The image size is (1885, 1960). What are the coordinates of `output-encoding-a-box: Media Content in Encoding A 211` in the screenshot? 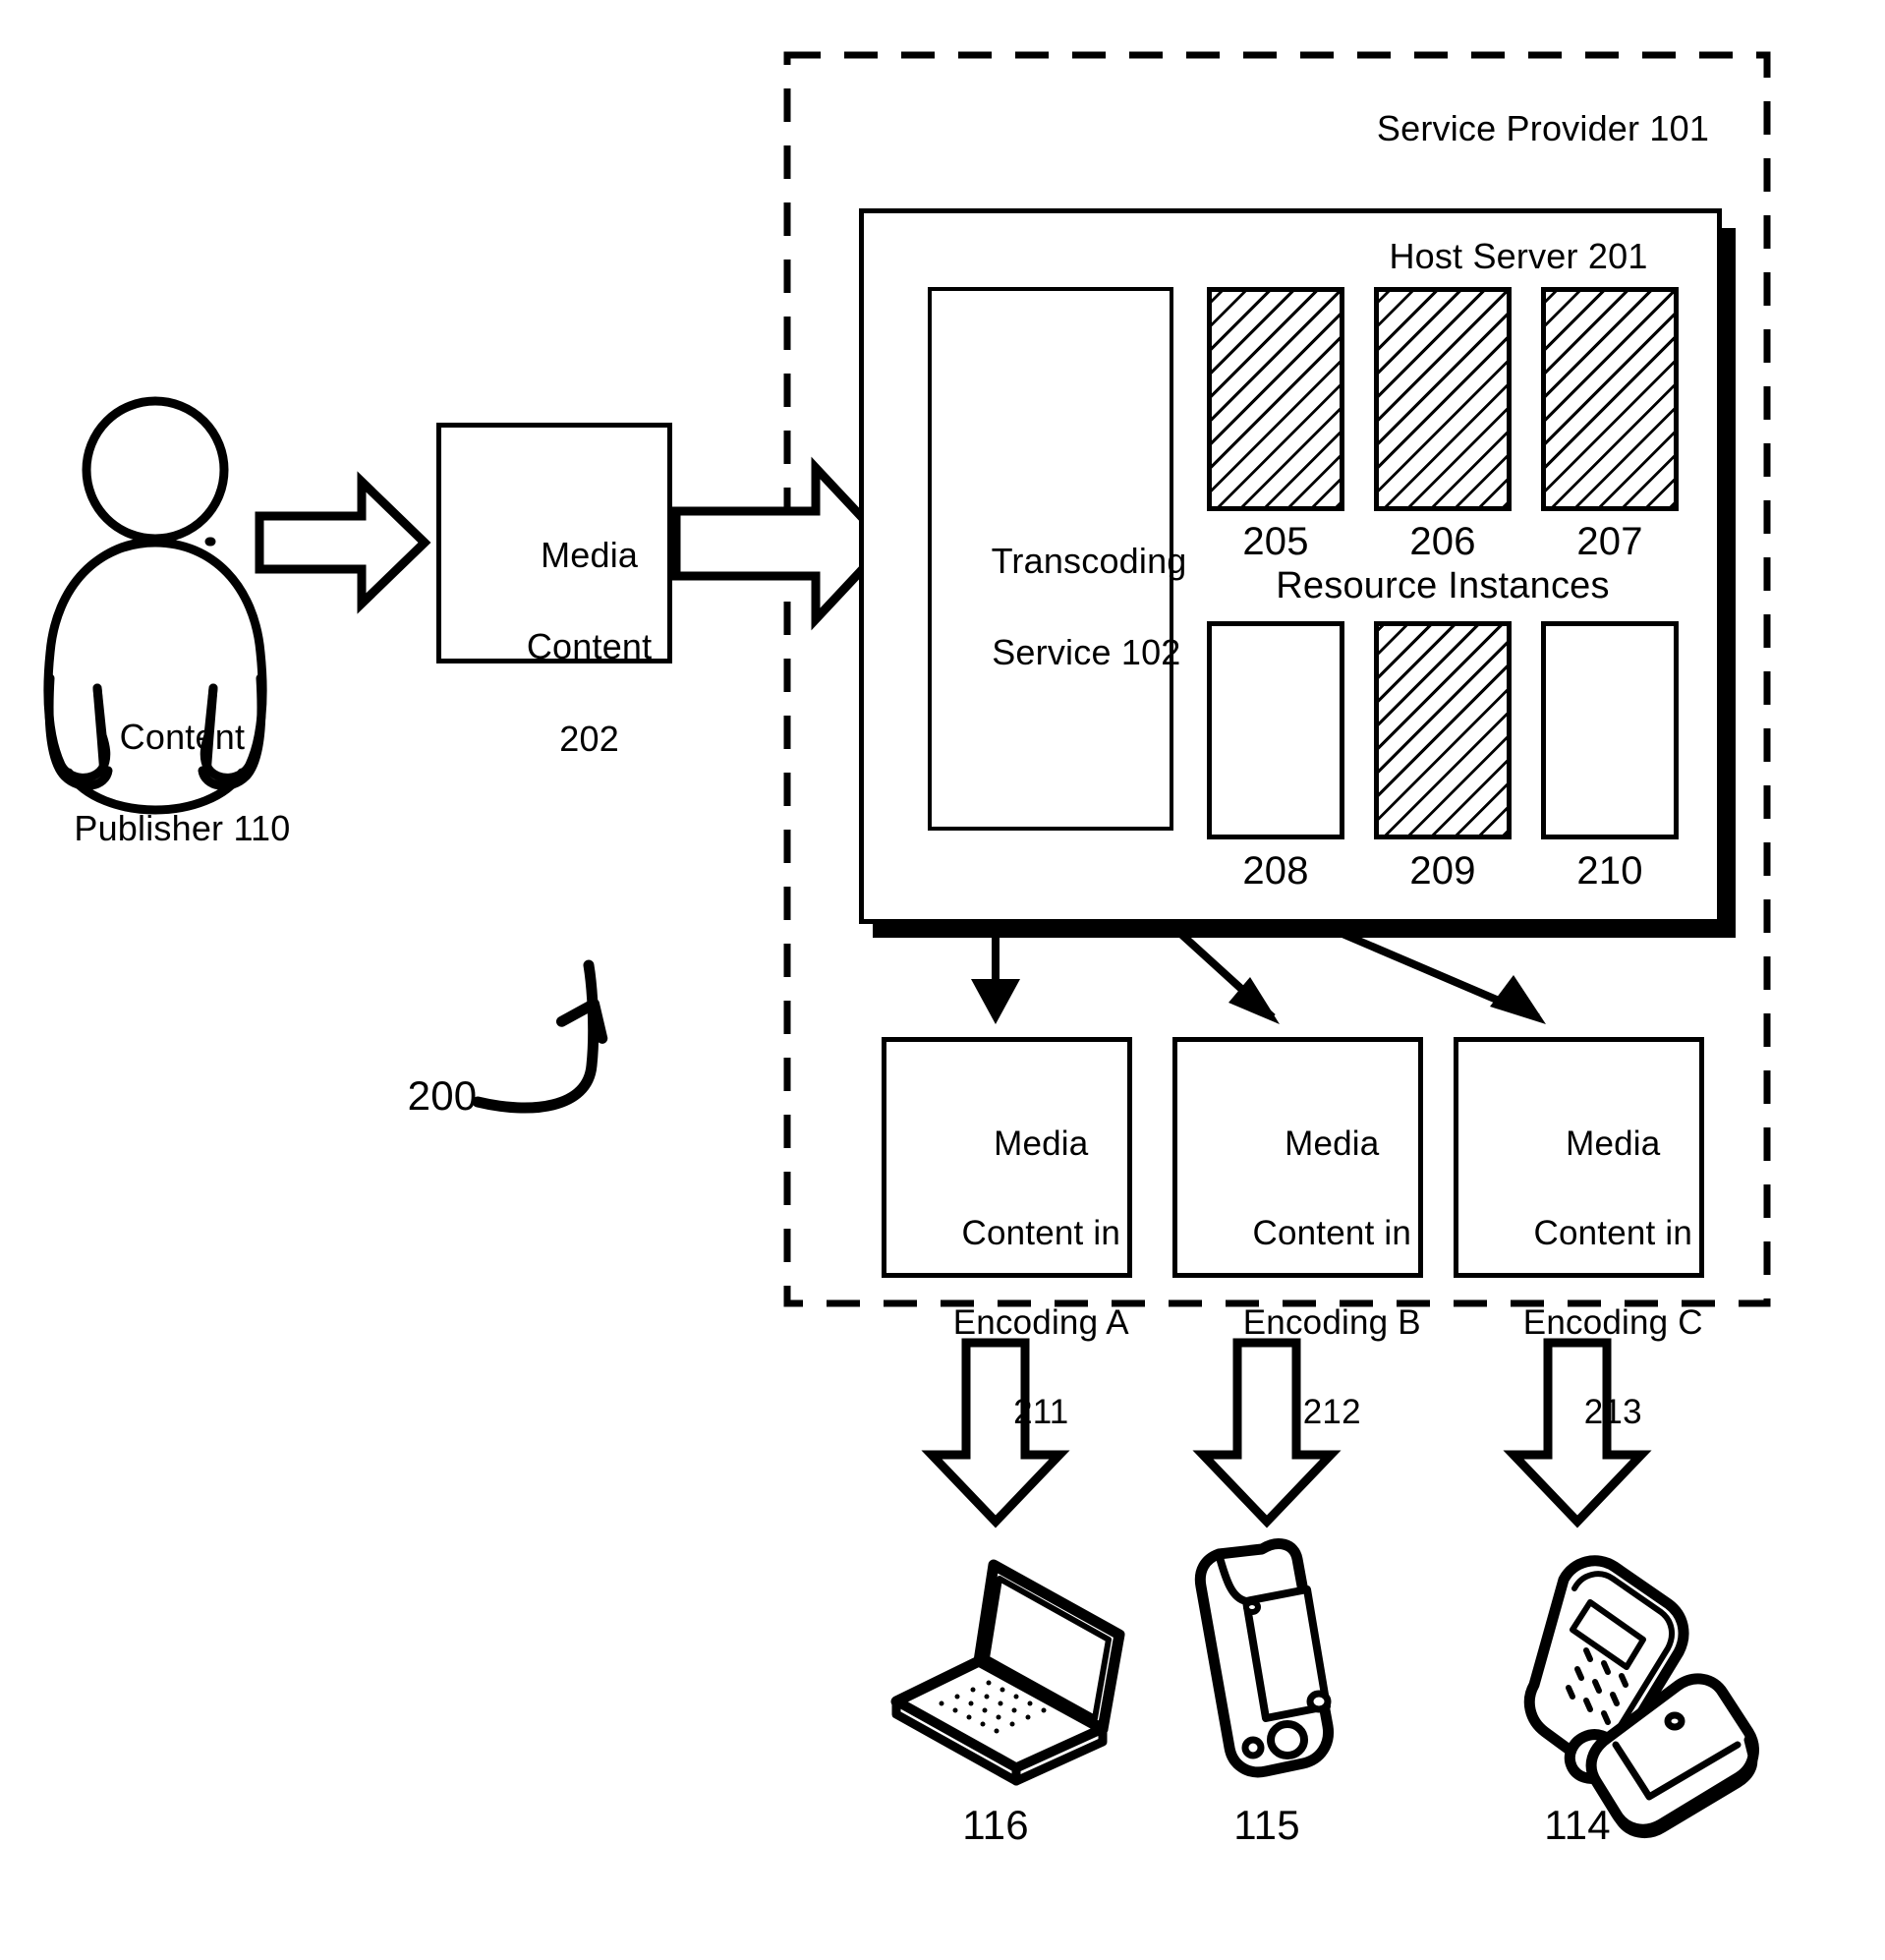 It's located at (1007, 1234).